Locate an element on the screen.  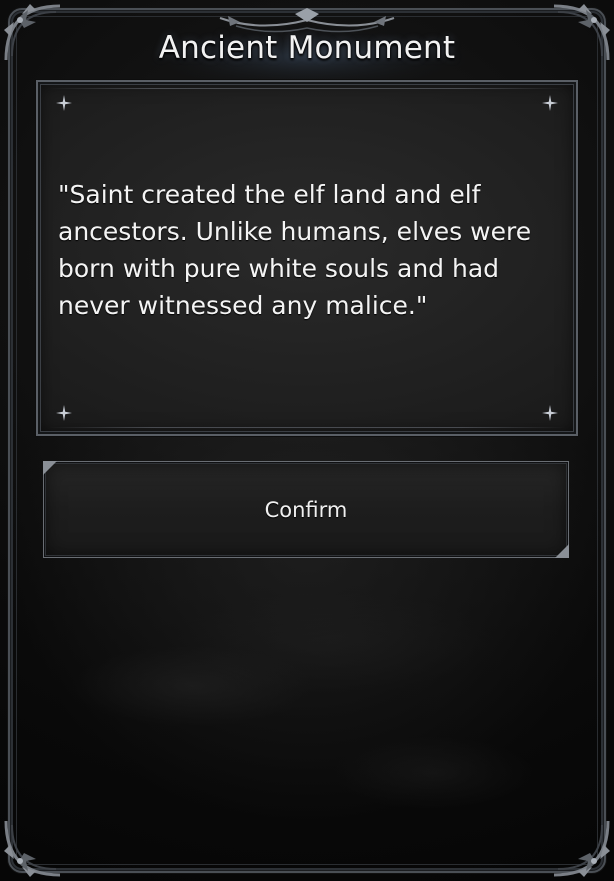
dialog-title: Ancient Monument is located at coordinates (307, 48).